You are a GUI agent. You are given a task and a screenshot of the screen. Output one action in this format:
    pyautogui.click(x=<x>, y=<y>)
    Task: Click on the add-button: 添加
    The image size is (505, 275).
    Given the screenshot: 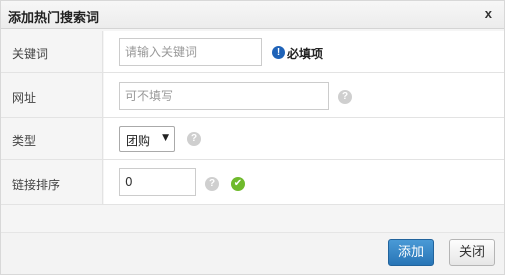 What is the action you would take?
    pyautogui.click(x=411, y=252)
    